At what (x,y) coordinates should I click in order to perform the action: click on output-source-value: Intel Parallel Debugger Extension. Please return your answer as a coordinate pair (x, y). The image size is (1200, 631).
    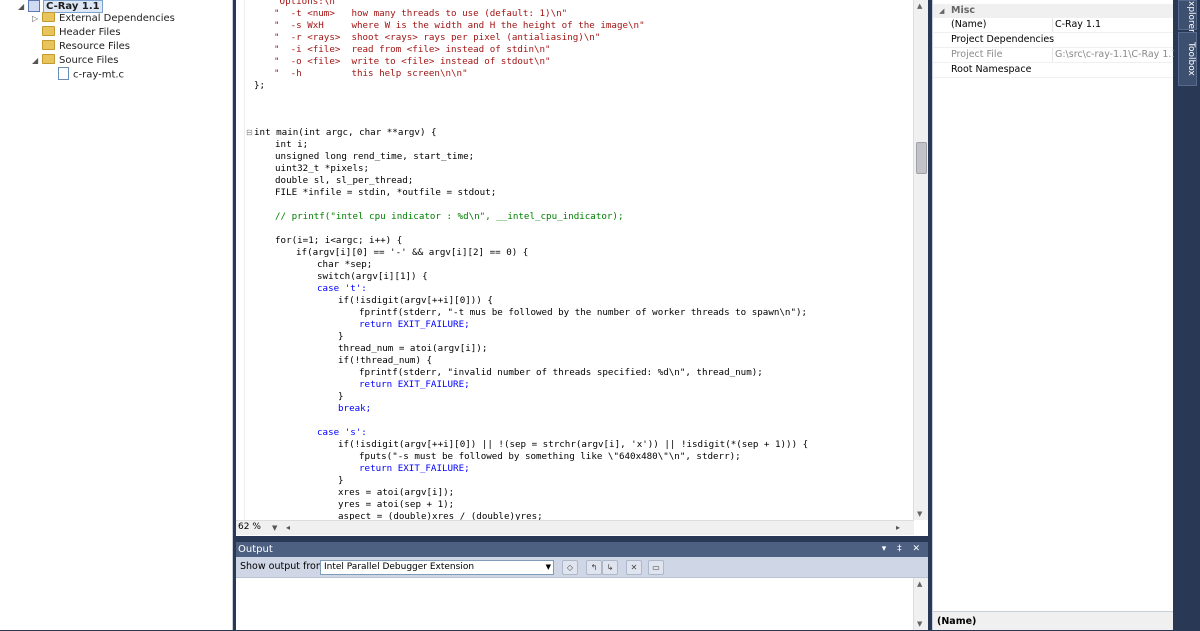
    Looking at the image, I should click on (399, 567).